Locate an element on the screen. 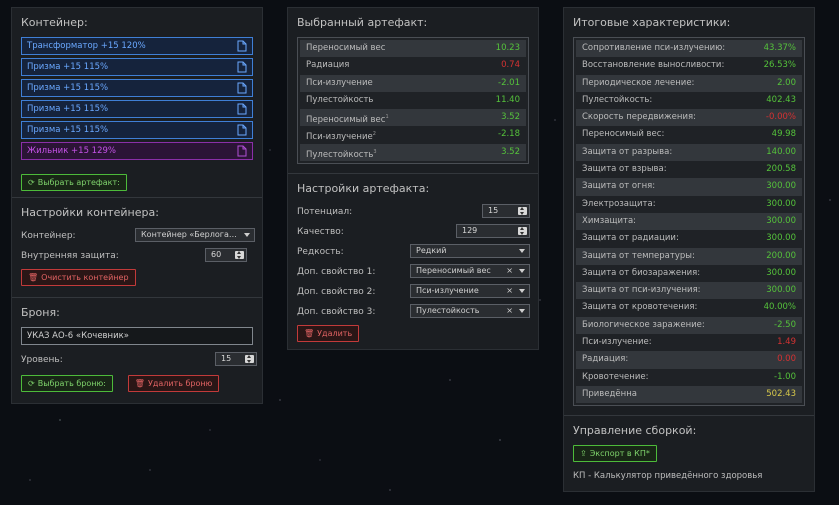 The height and width of the screenshot is (505, 839). stat-label: Приведённа is located at coordinates (609, 393).